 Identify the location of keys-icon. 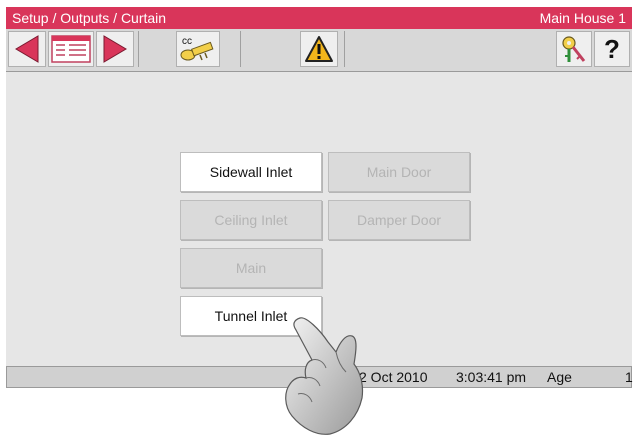
(574, 49).